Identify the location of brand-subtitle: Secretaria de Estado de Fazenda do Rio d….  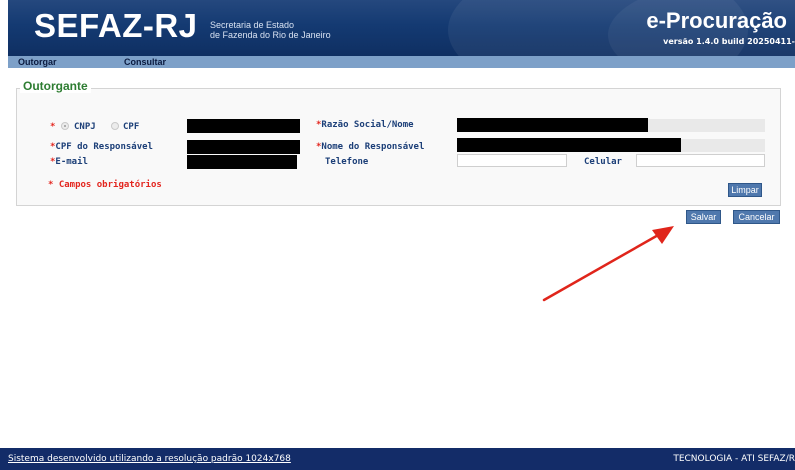
(270, 30).